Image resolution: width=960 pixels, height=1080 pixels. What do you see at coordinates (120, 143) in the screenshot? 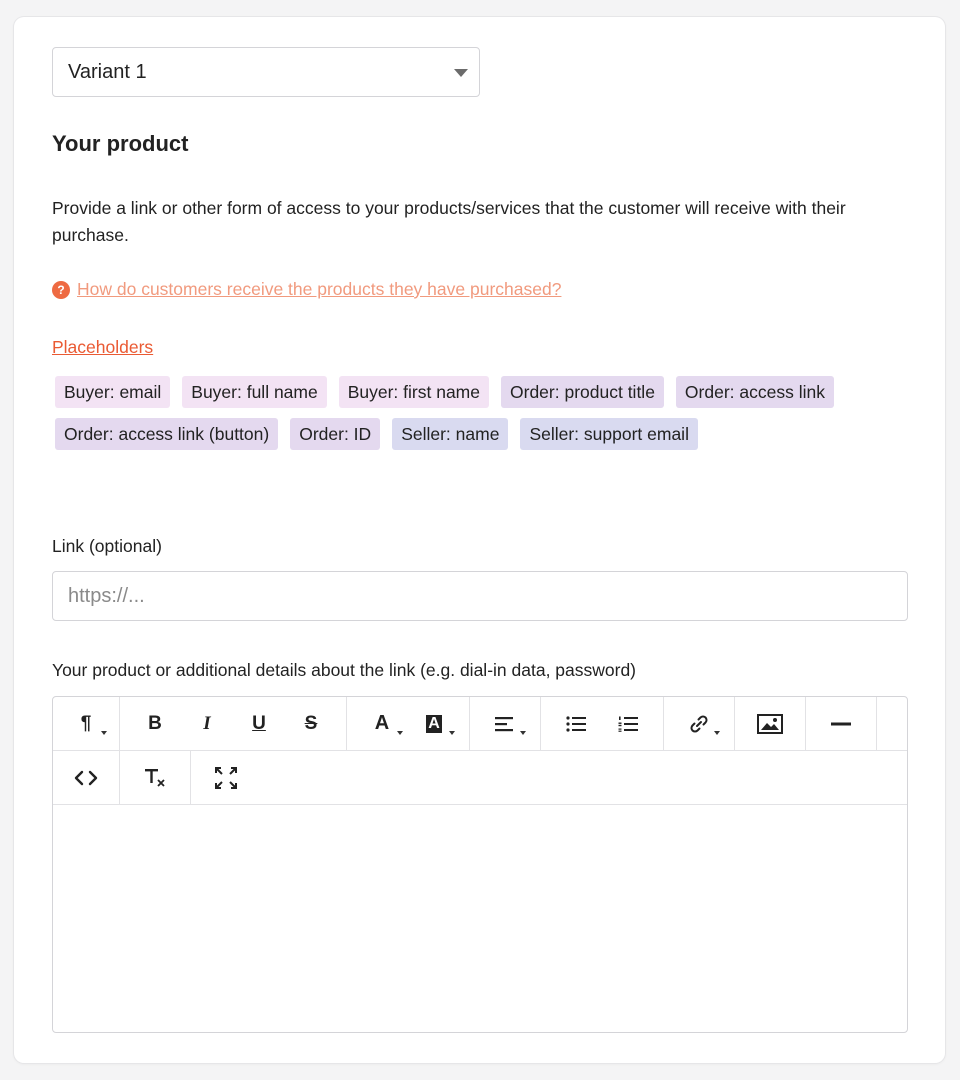
I see `section-title: Your product` at bounding box center [120, 143].